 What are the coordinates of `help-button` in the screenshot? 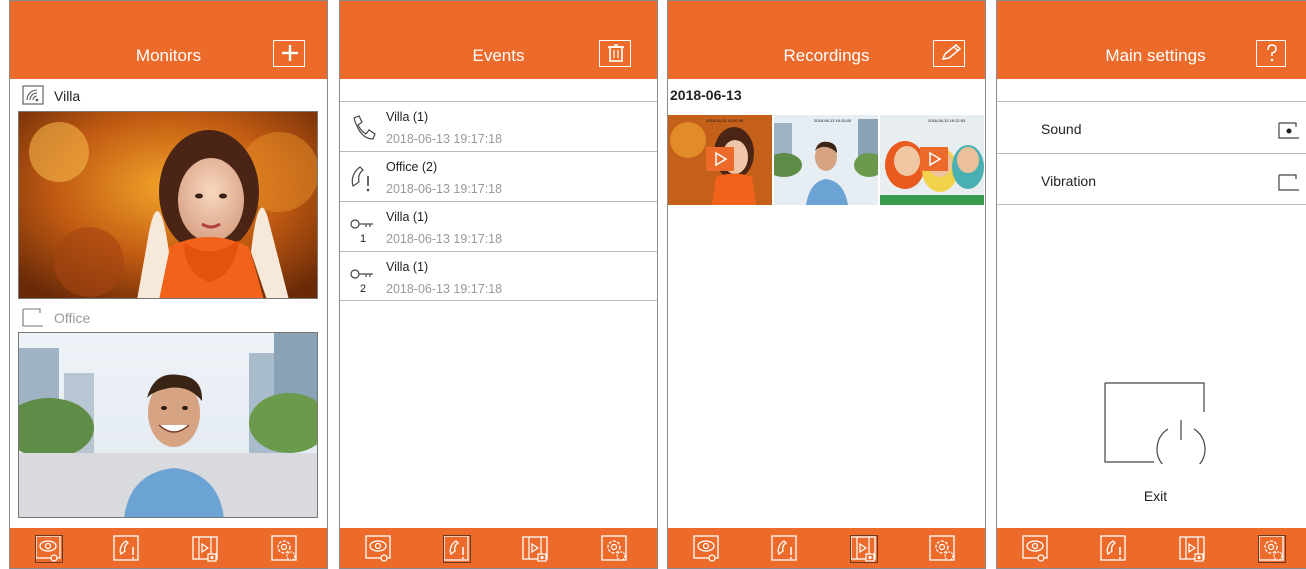 It's located at (1271, 53).